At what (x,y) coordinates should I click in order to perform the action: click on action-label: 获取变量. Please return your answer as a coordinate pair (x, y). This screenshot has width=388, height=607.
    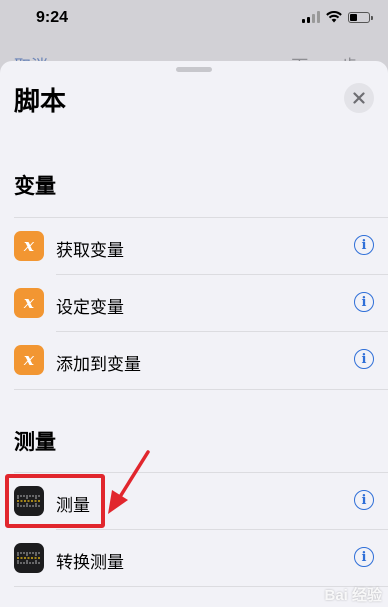
    Looking at the image, I should click on (90, 250).